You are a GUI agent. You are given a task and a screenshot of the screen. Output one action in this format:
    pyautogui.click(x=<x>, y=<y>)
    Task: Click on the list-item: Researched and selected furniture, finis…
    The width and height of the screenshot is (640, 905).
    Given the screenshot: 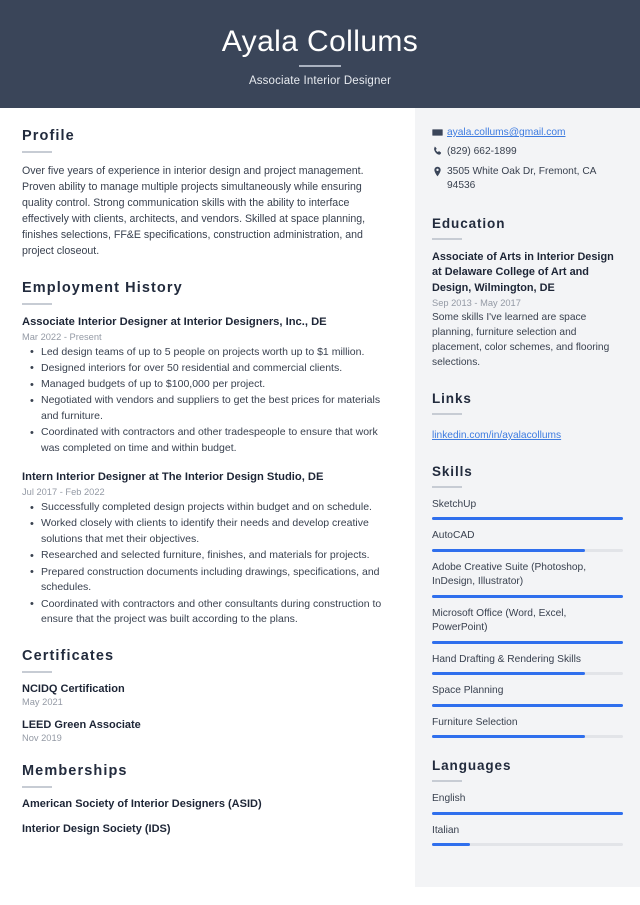 What is the action you would take?
    pyautogui.click(x=207, y=556)
    